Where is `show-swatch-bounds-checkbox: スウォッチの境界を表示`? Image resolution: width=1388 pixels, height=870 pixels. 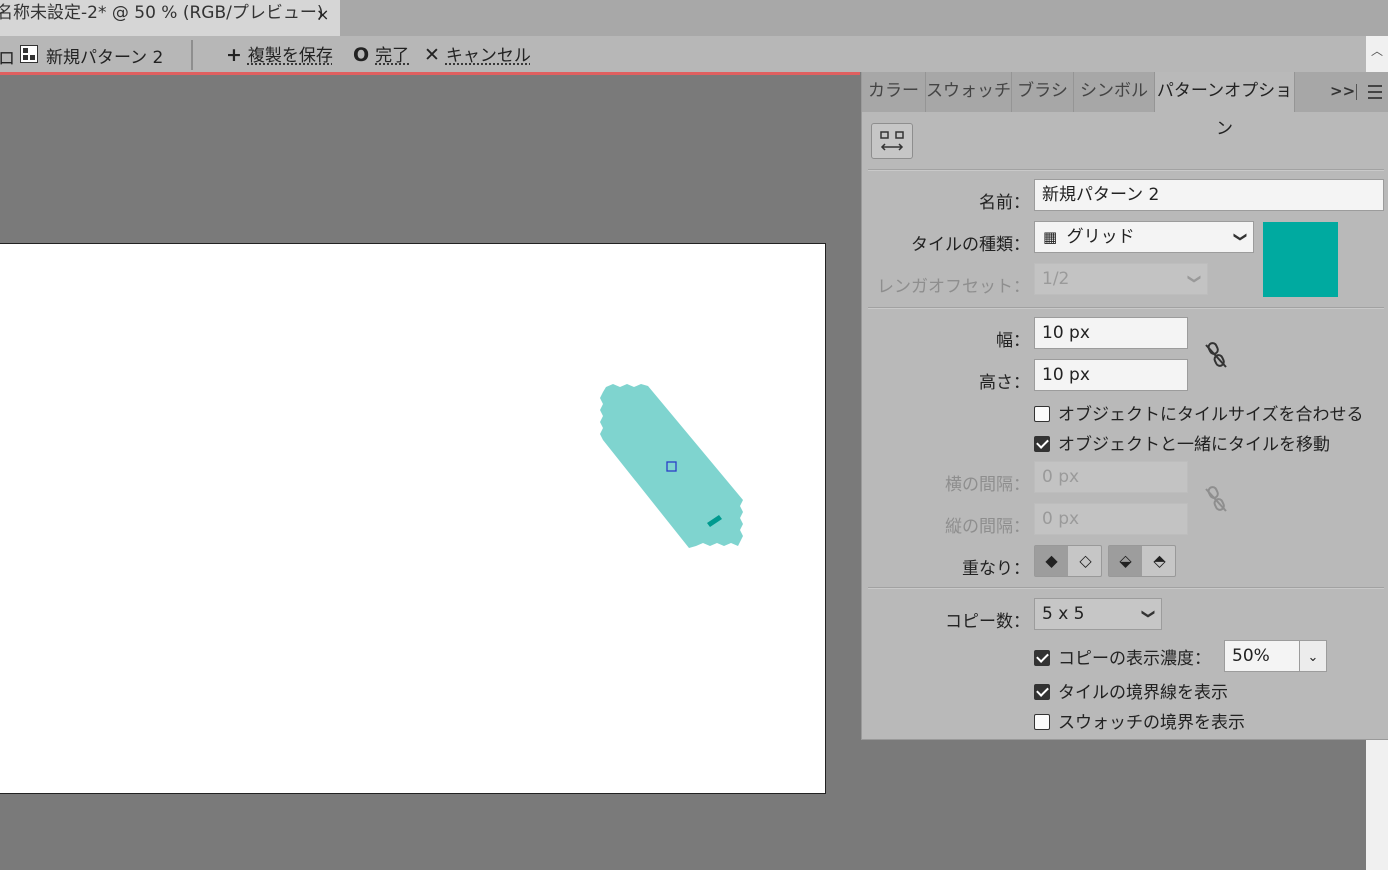
show-swatch-bounds-checkbox: スウォッチの境界を表示 is located at coordinates (1139, 720).